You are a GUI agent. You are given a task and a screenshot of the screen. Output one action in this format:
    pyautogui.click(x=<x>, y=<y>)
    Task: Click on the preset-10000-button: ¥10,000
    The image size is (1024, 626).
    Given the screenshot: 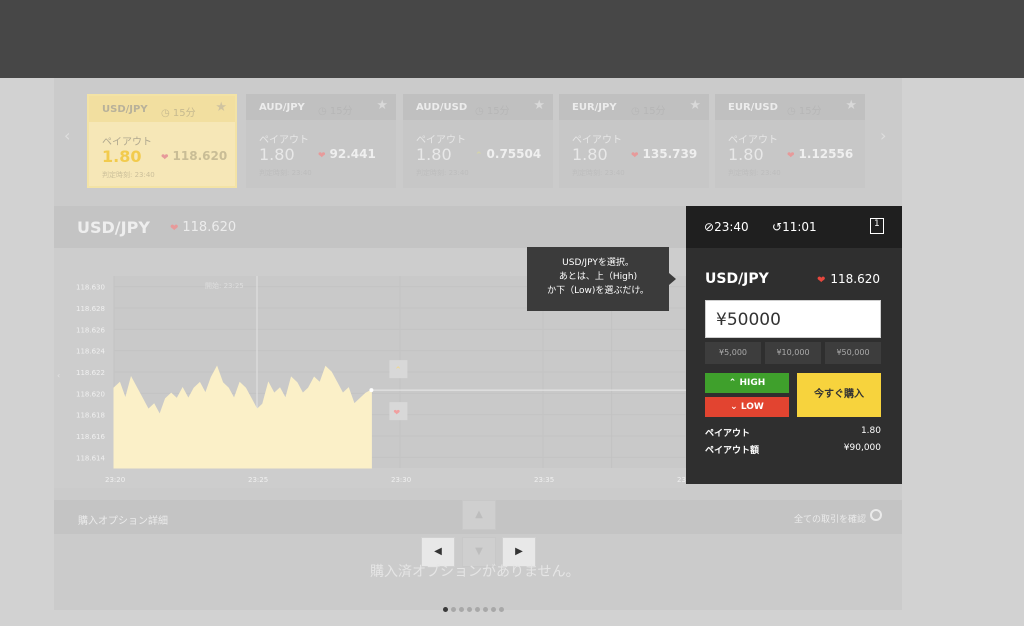 What is the action you would take?
    pyautogui.click(x=793, y=353)
    